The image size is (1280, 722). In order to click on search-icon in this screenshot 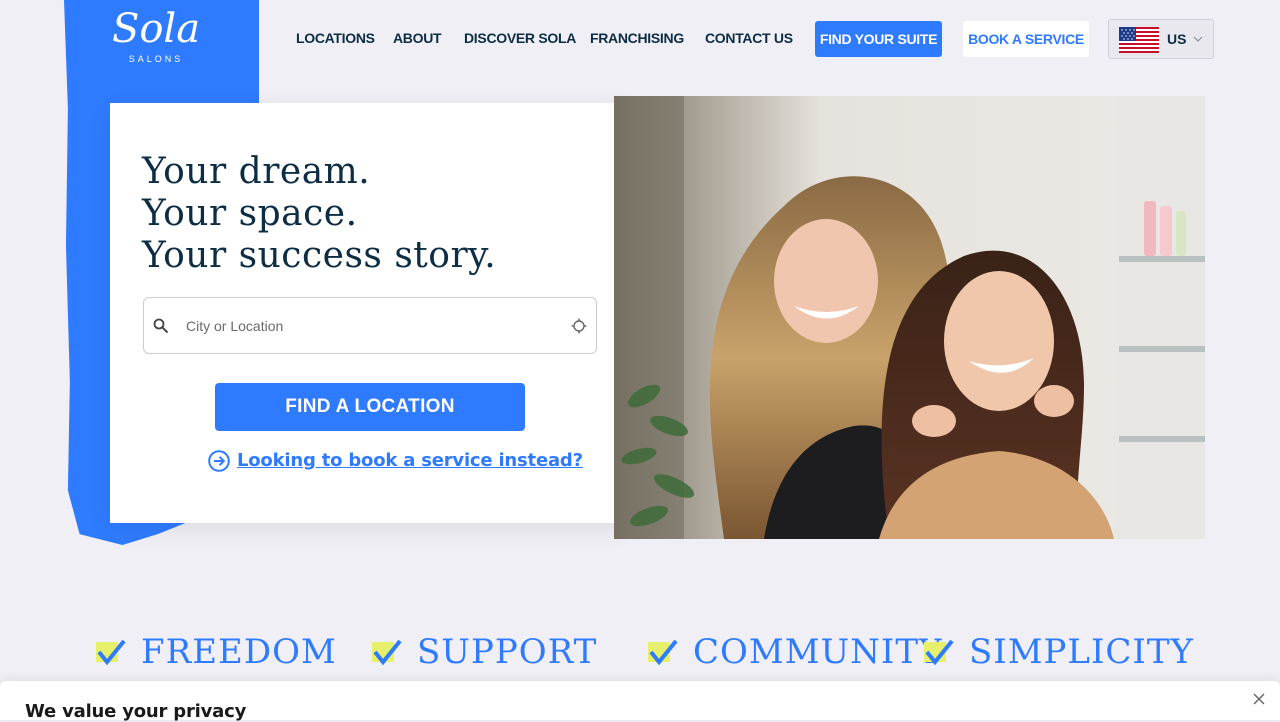, I will do `click(161, 326)`.